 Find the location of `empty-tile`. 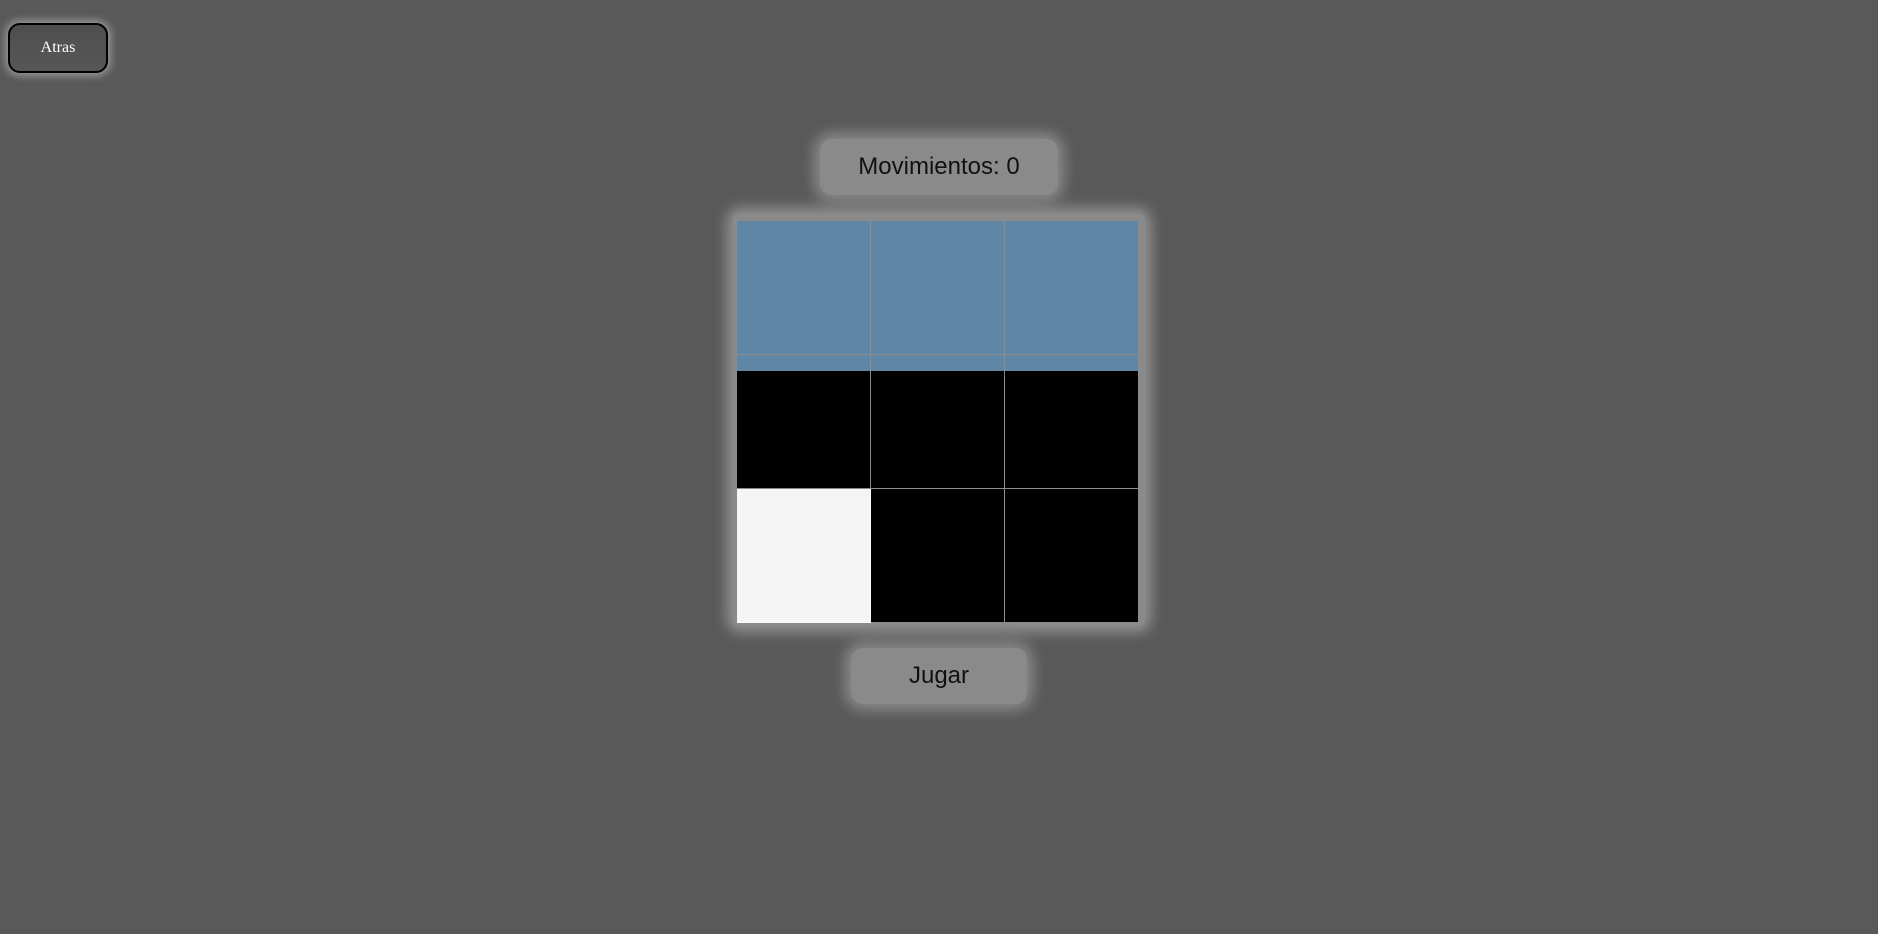

empty-tile is located at coordinates (804, 556).